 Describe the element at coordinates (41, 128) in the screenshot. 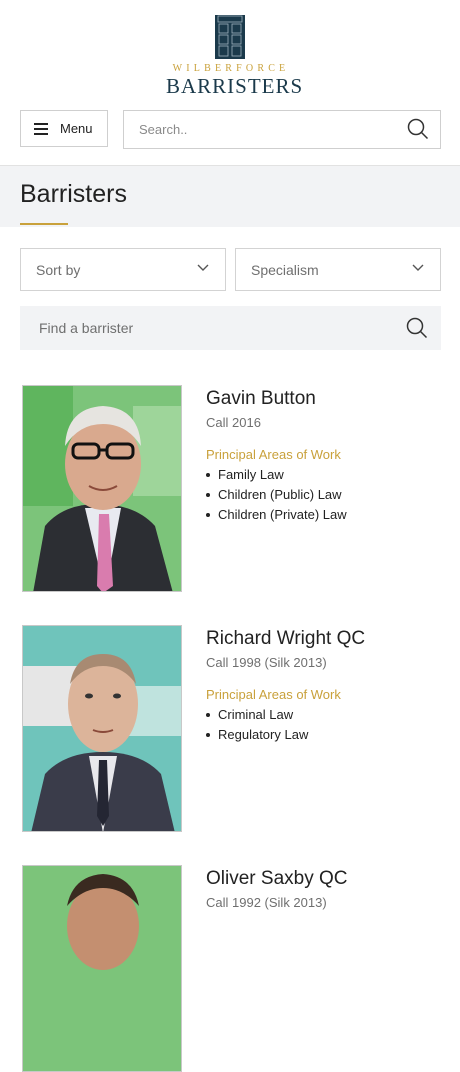

I see `hamburger-icon` at that location.